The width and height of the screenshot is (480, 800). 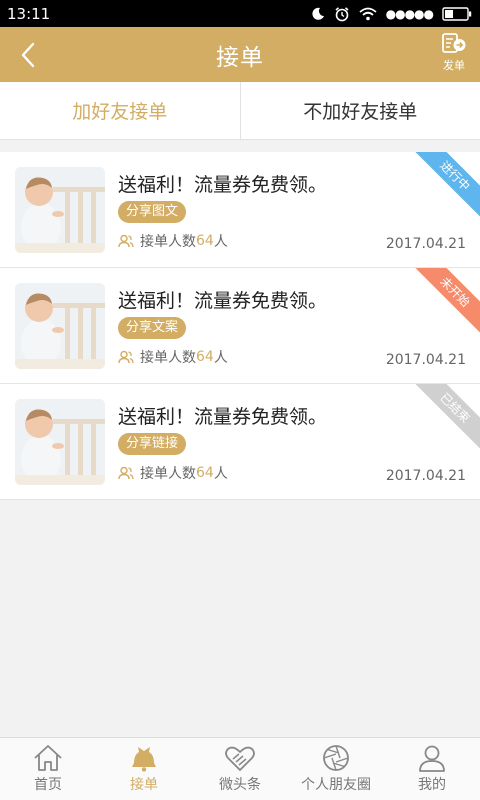 I want to click on page-title: 接单, so click(x=240, y=57).